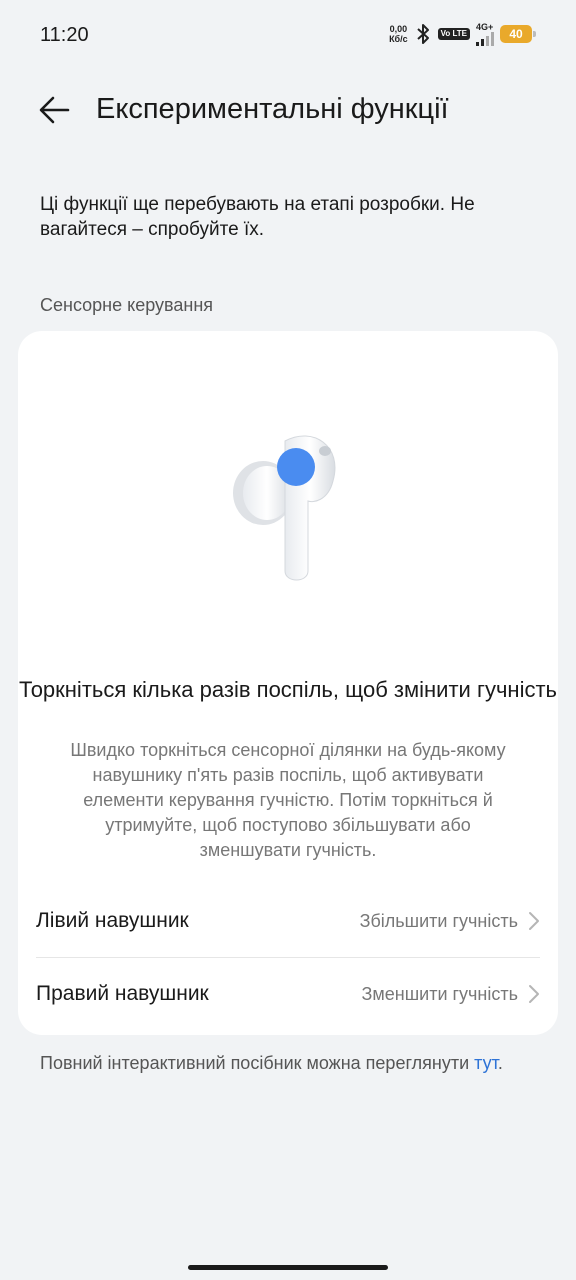 The height and width of the screenshot is (1280, 576). What do you see at coordinates (398, 39) in the screenshot?
I see `network-speed-unit: Кб/с` at bounding box center [398, 39].